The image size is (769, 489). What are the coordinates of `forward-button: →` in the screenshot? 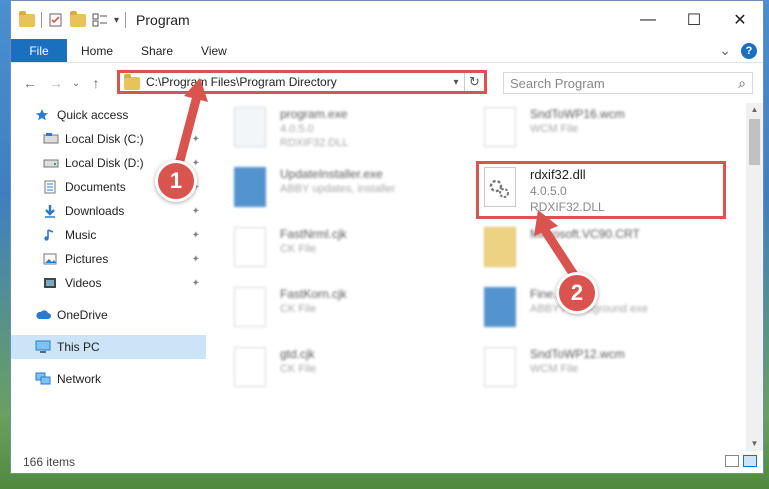 It's located at (56, 83).